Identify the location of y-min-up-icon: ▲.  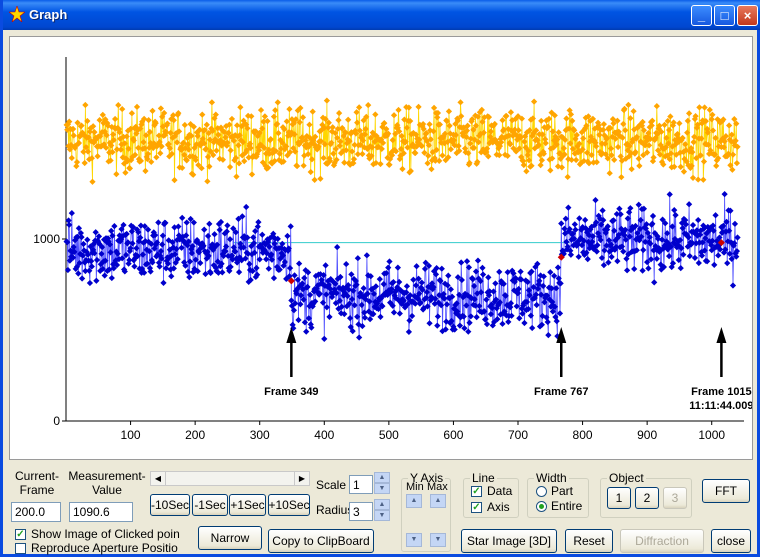
(414, 501).